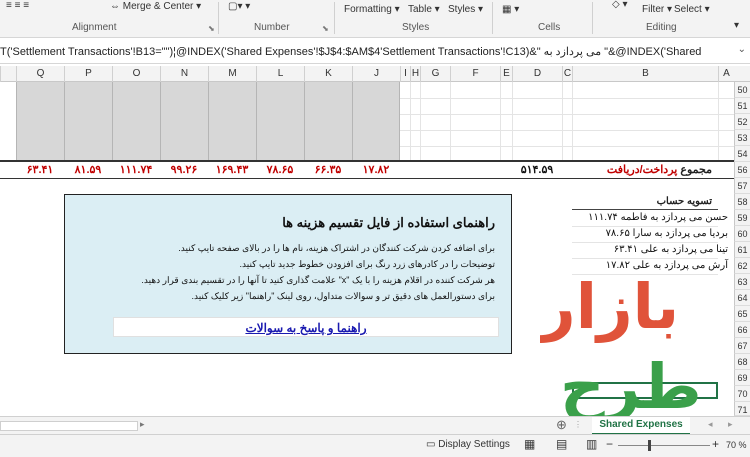  What do you see at coordinates (232, 170) in the screenshot?
I see `total-value: ۱۶۹.۴۳` at bounding box center [232, 170].